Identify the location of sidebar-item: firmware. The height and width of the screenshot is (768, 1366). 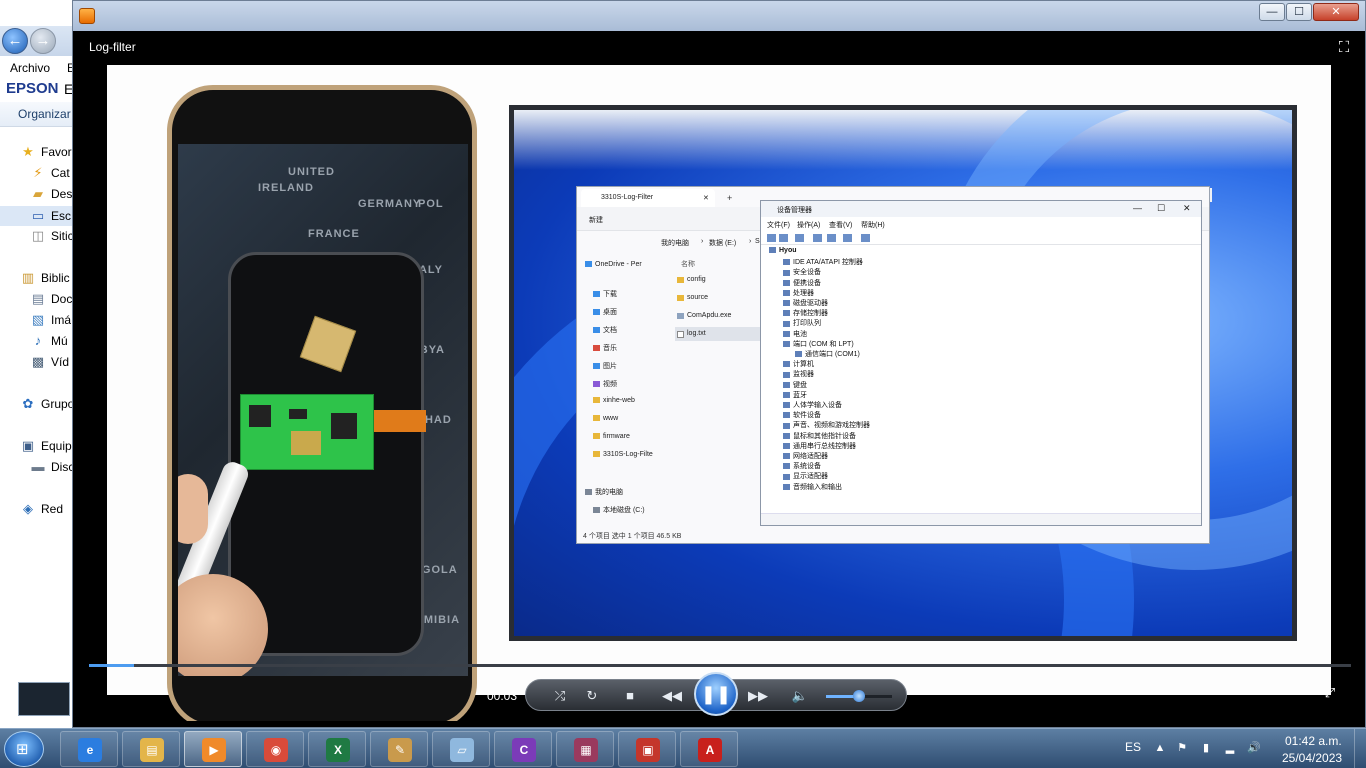
(611, 440).